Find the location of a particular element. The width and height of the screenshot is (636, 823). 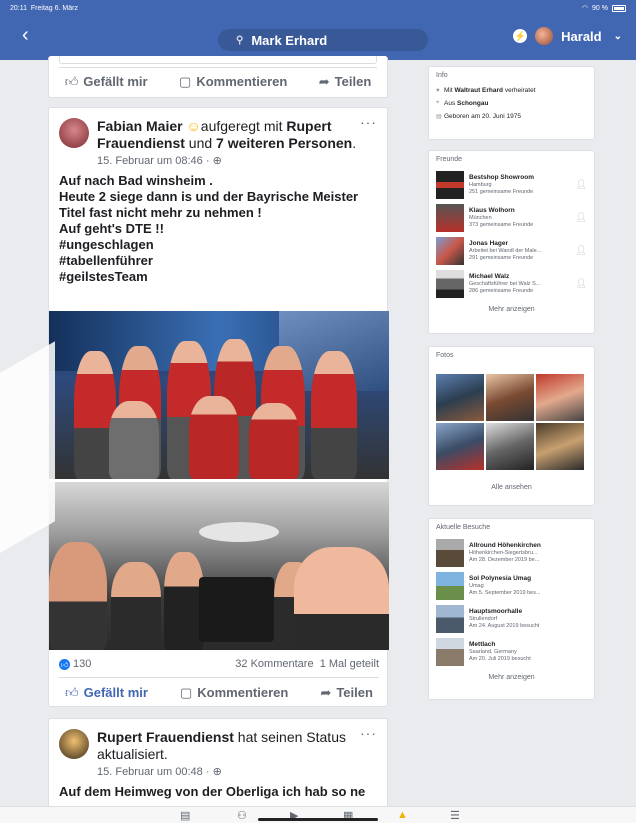

photos-grid is located at coordinates (511, 422).